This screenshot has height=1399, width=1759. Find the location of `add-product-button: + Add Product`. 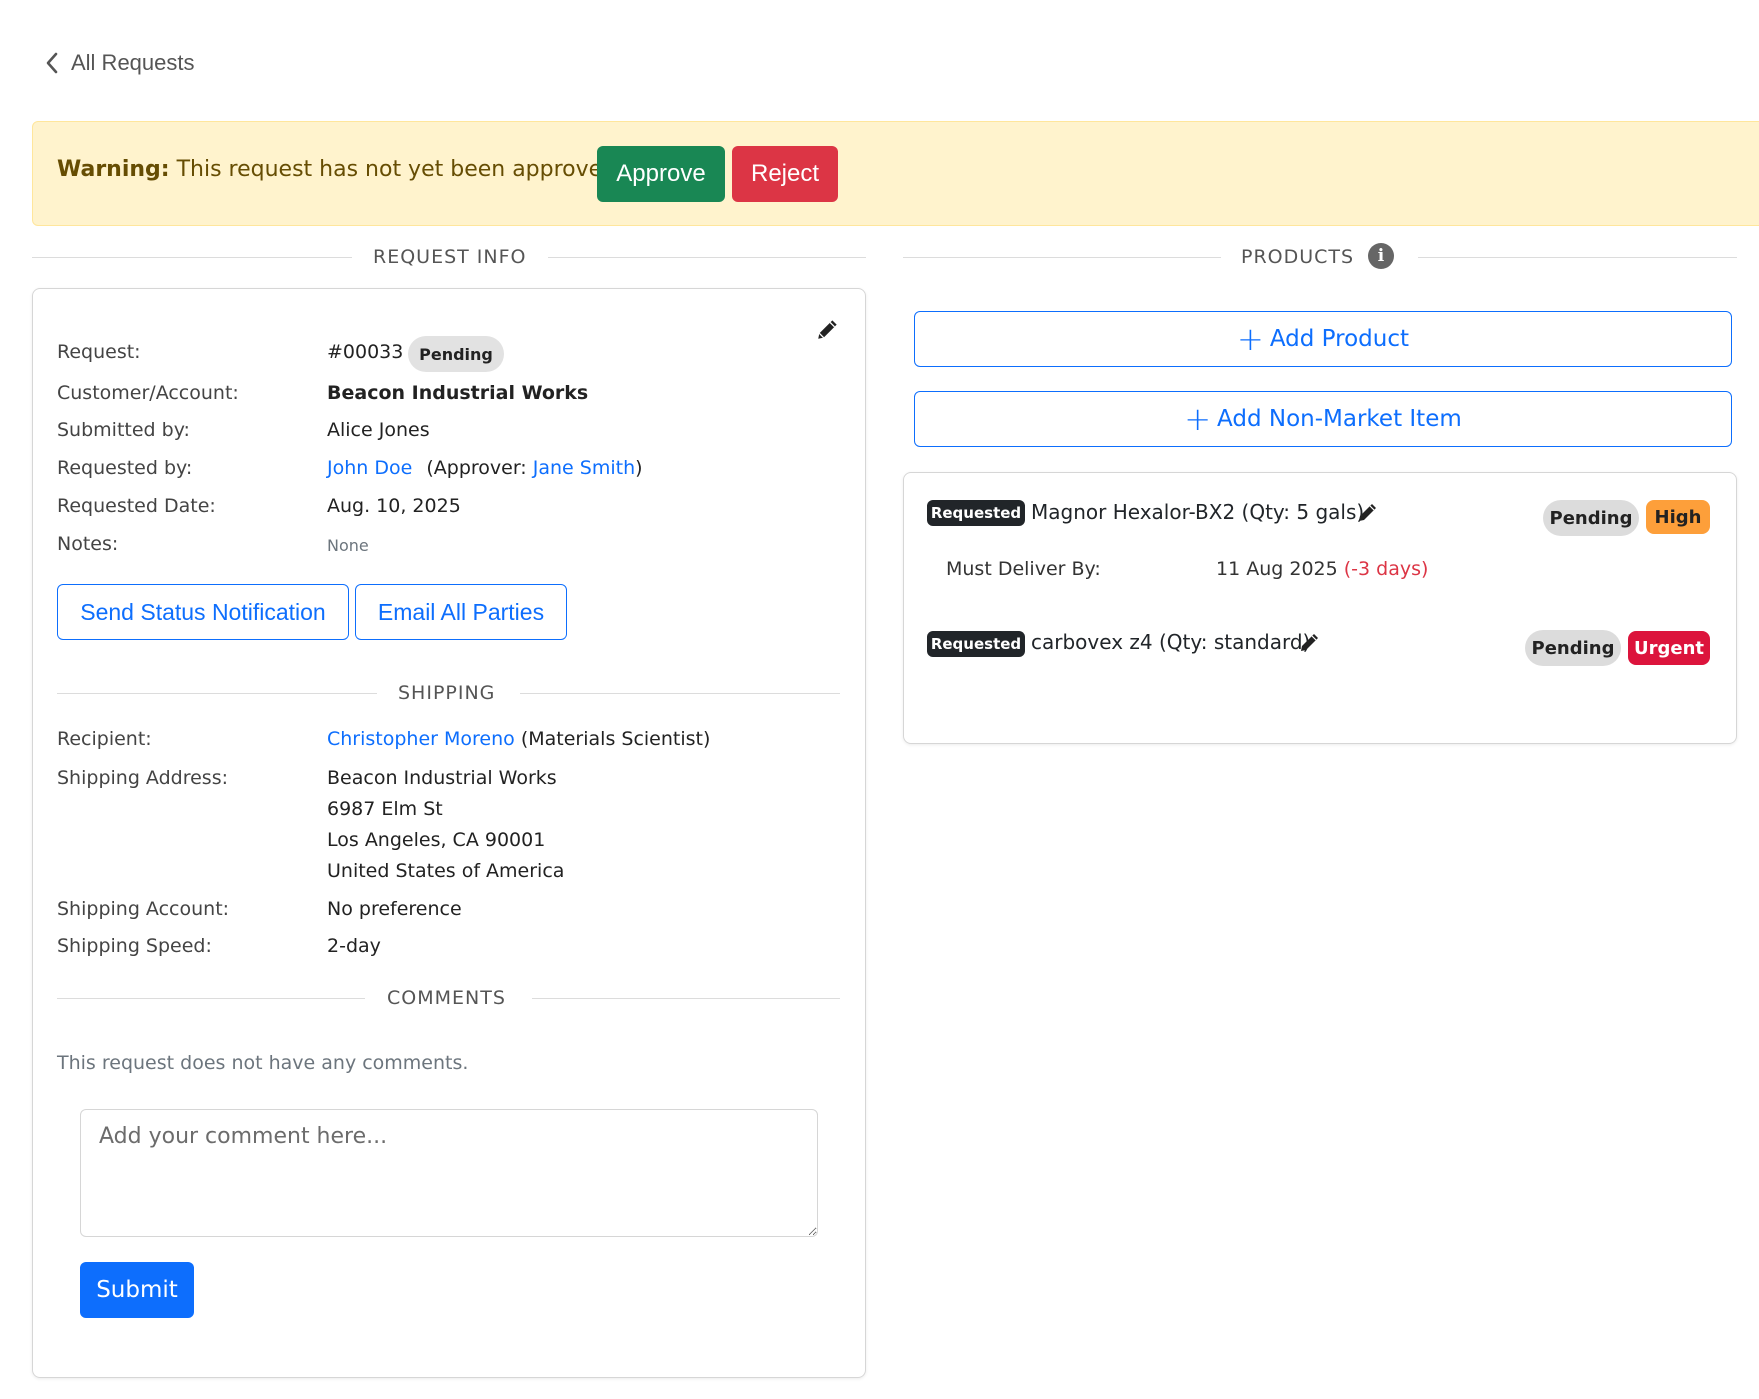

add-product-button: + Add Product is located at coordinates (1323, 339).